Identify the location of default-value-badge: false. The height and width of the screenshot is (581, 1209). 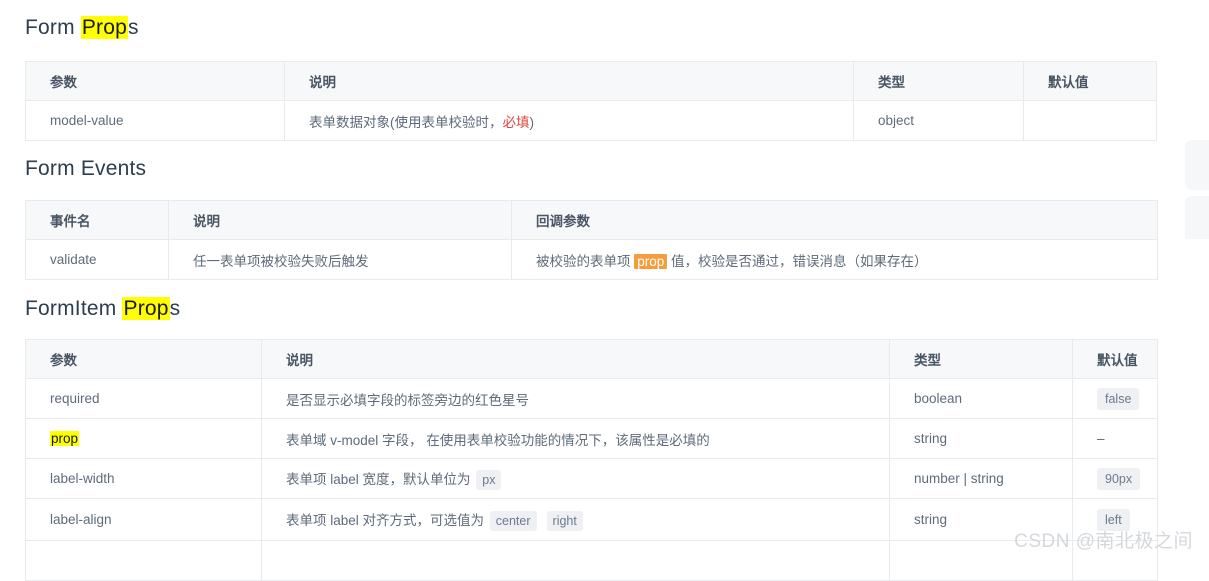
(1118, 398).